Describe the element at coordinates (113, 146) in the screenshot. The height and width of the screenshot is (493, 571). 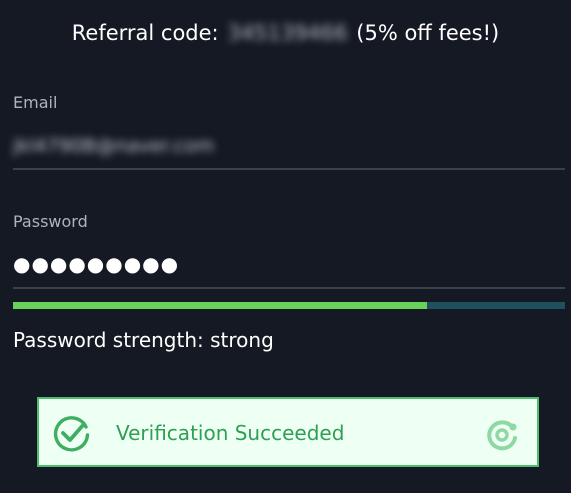
I see `email-field: jkl4790B@naver.com` at that location.